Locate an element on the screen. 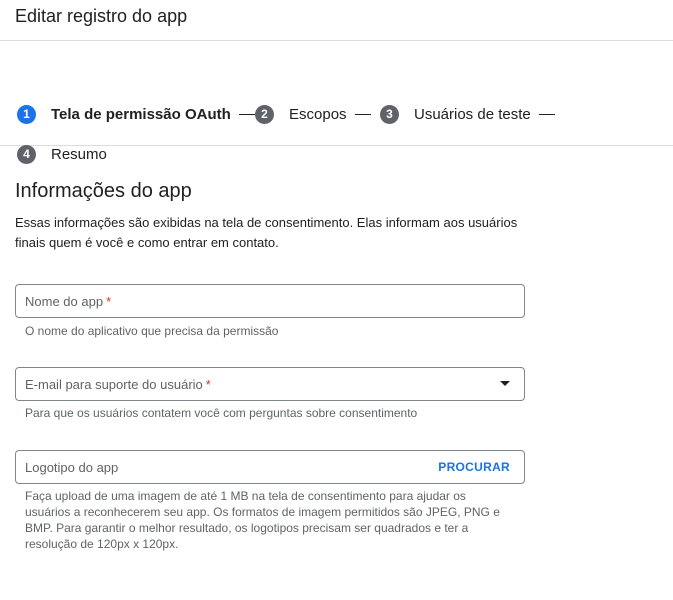 The height and width of the screenshot is (600, 673). step-test-users: 3 Usuários de teste is located at coordinates (467, 114).